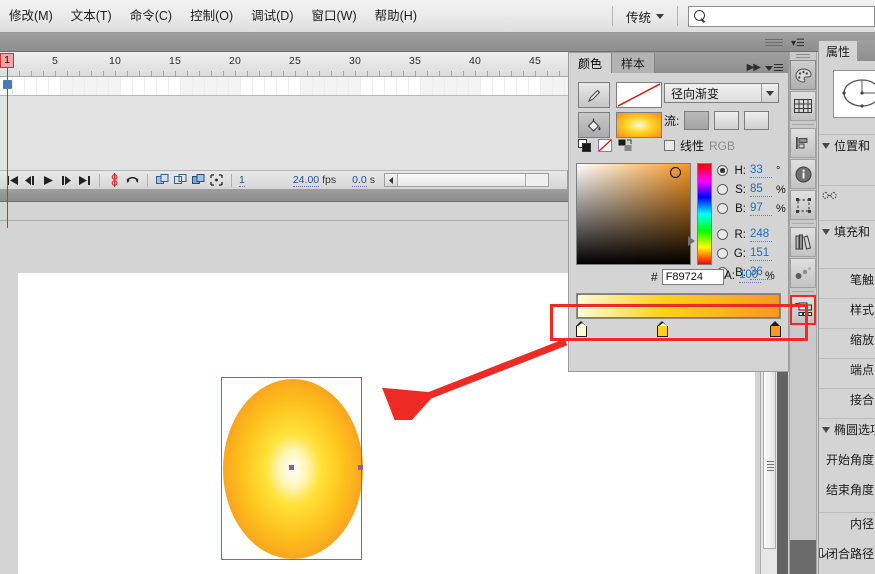 This screenshot has width=875, height=574. What do you see at coordinates (721, 93) in the screenshot?
I see `fill-type-dropdown: 径向渐变` at bounding box center [721, 93].